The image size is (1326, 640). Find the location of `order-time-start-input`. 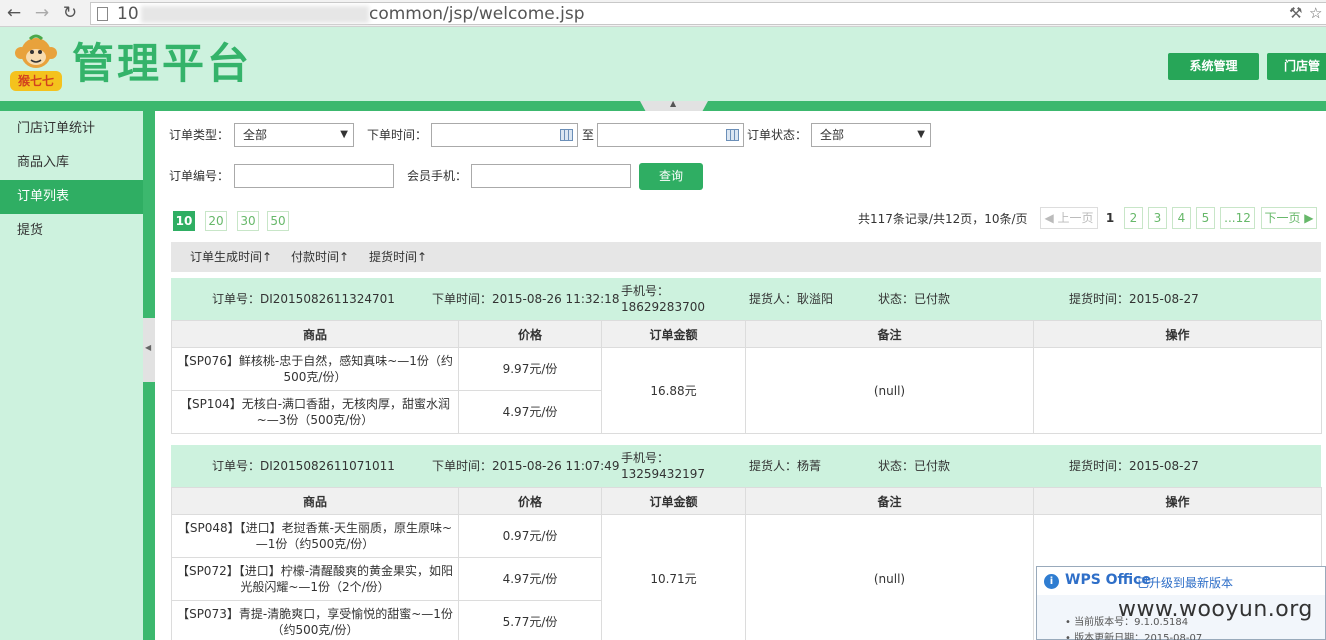

order-time-start-input is located at coordinates (504, 135).